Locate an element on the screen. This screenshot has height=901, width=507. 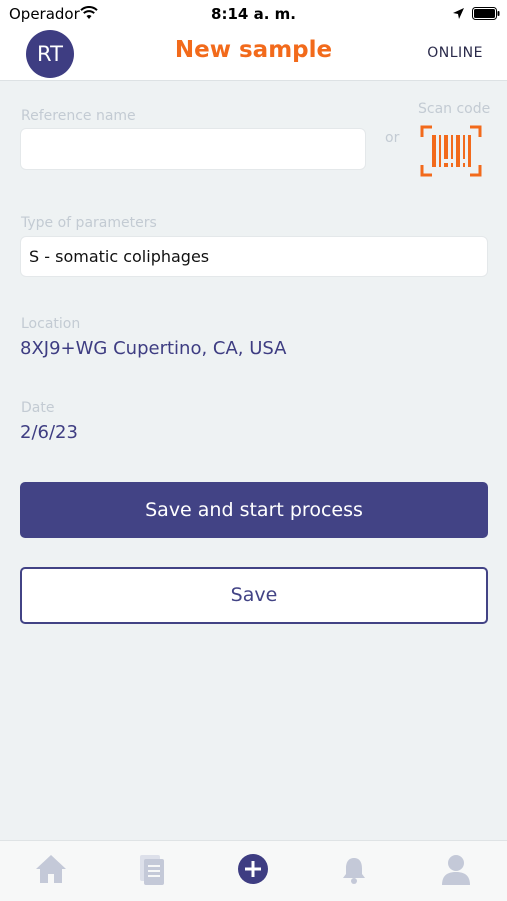
date-value: 2/6/23 is located at coordinates (49, 432).